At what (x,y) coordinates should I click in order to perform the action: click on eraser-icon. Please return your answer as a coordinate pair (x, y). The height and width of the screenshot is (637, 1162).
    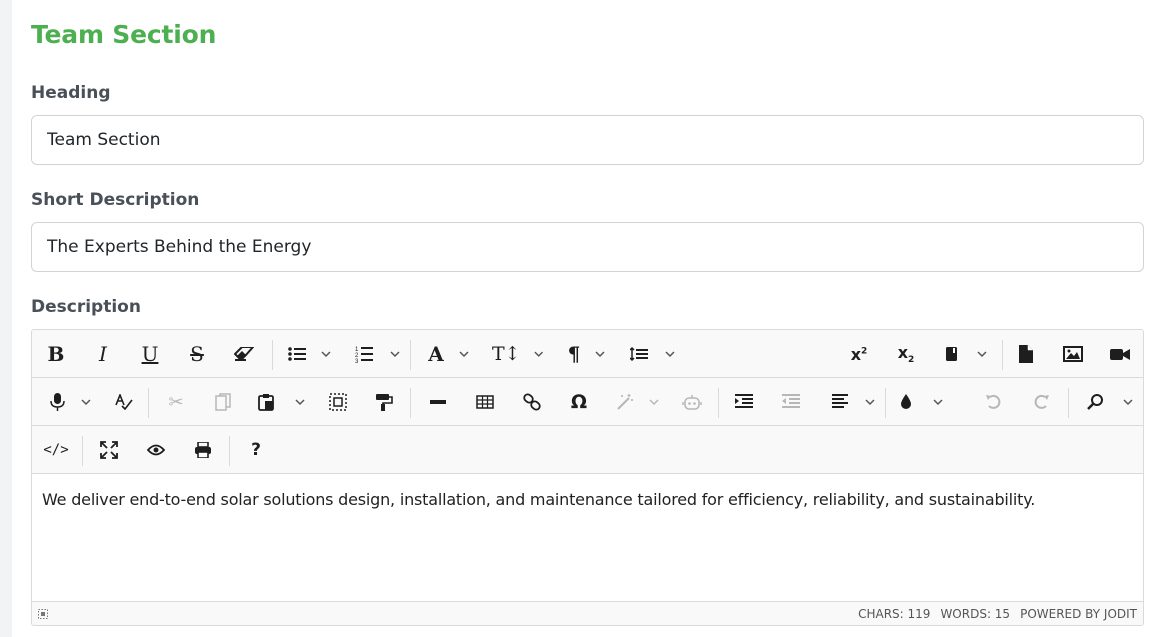
    Looking at the image, I should click on (244, 354).